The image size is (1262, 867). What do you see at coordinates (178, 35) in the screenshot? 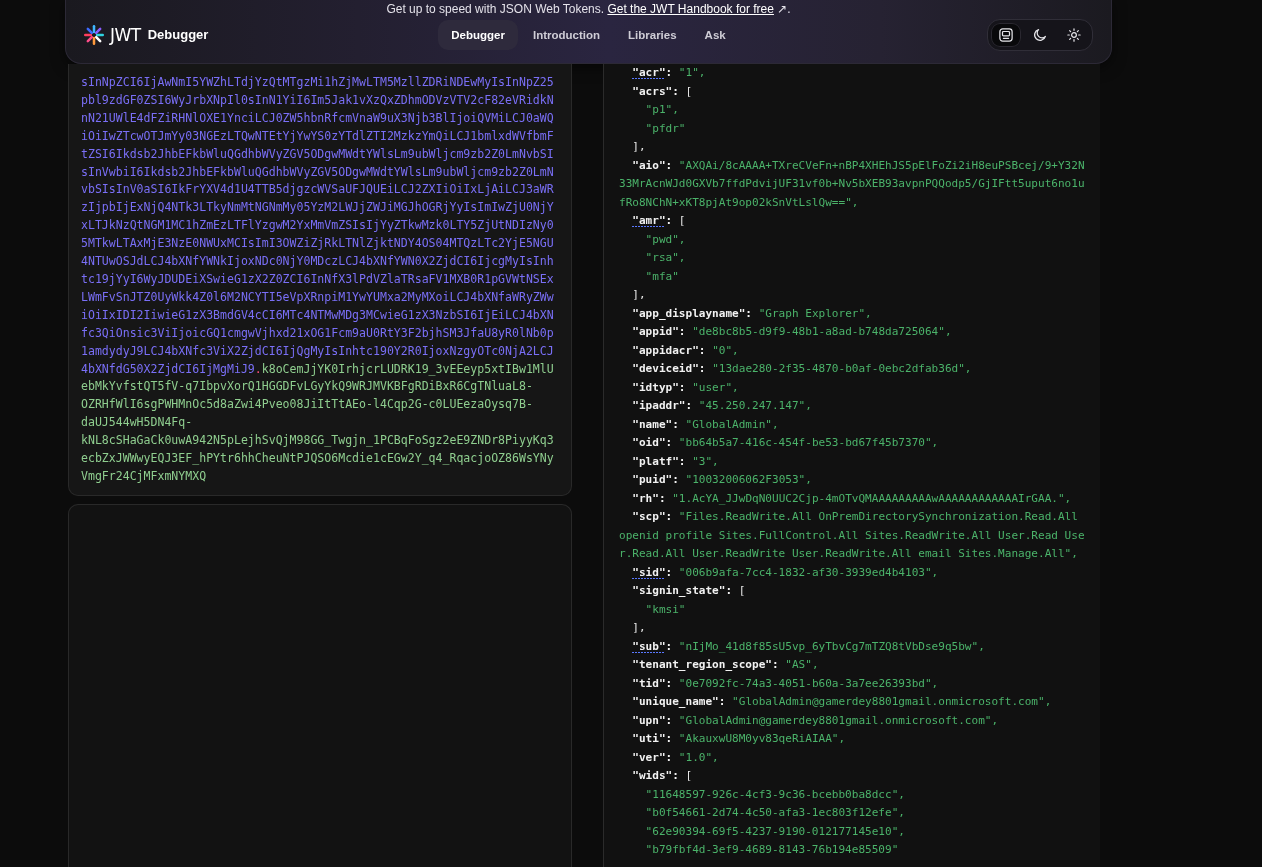
I see `app-title: Debugger` at bounding box center [178, 35].